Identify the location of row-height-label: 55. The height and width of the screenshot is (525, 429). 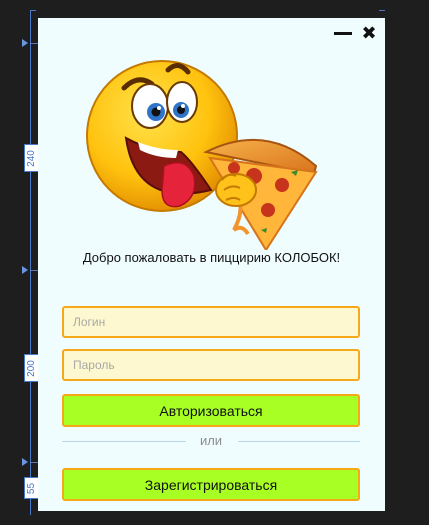
(31, 488).